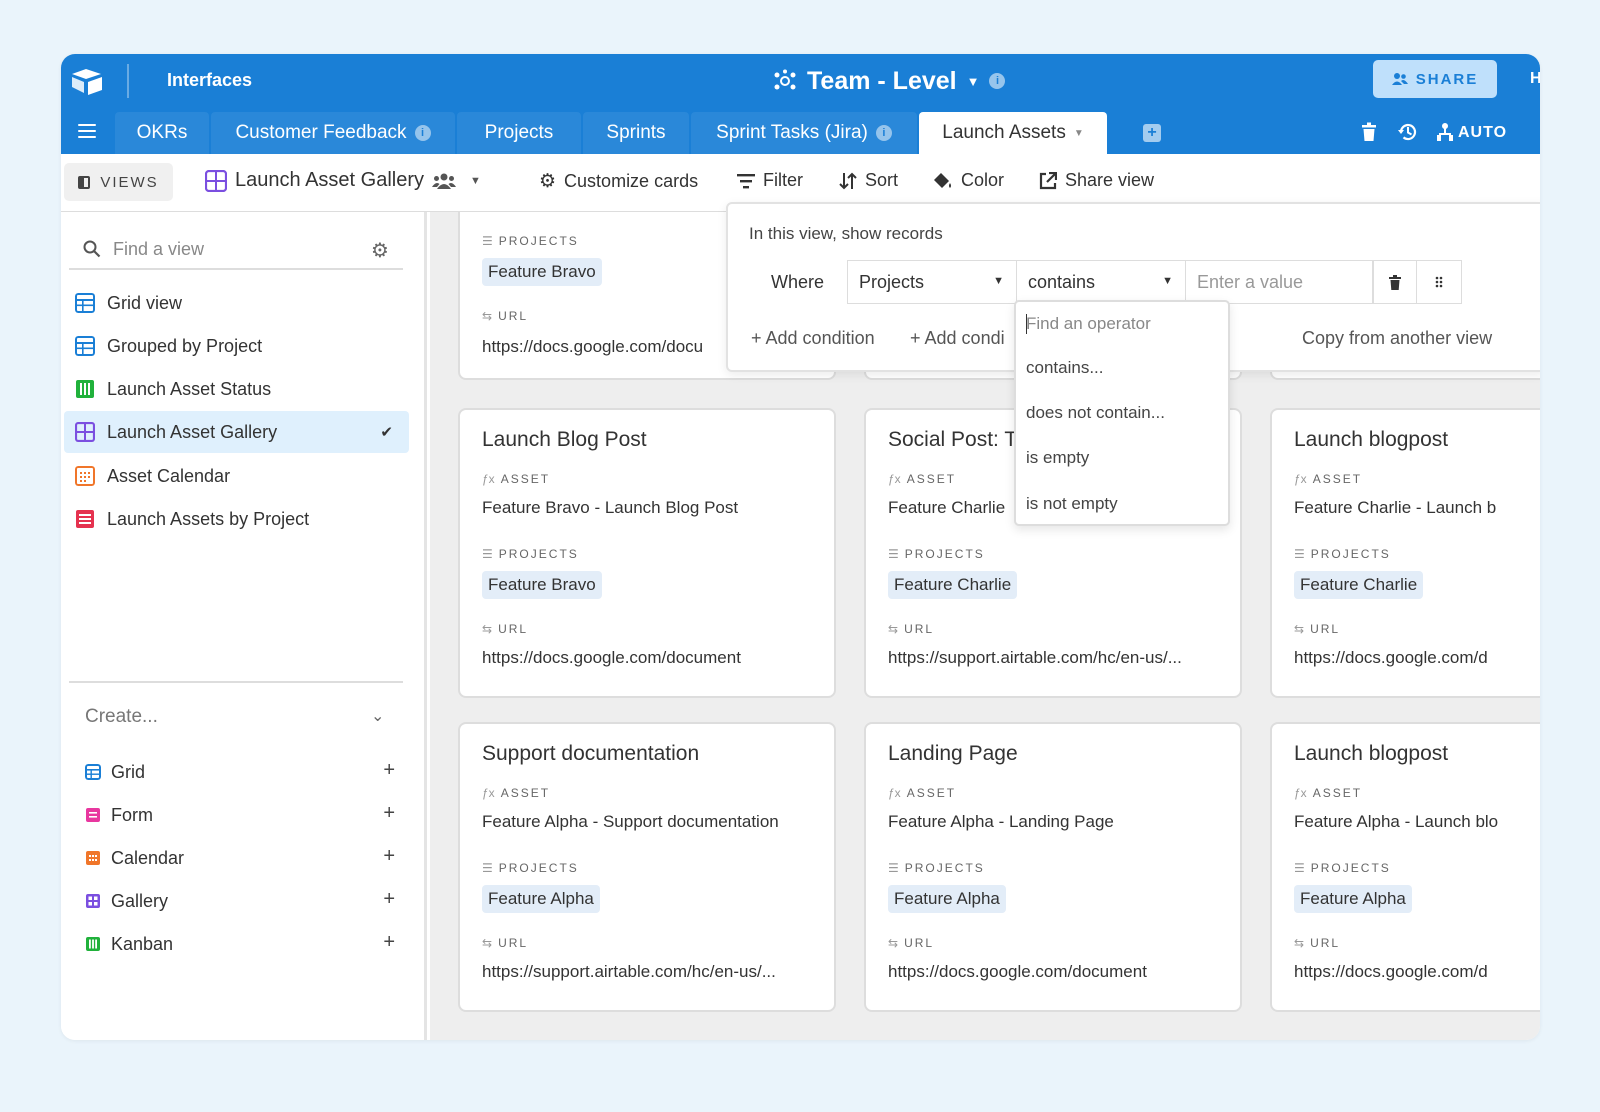  I want to click on delete-condition-button, so click(1395, 282).